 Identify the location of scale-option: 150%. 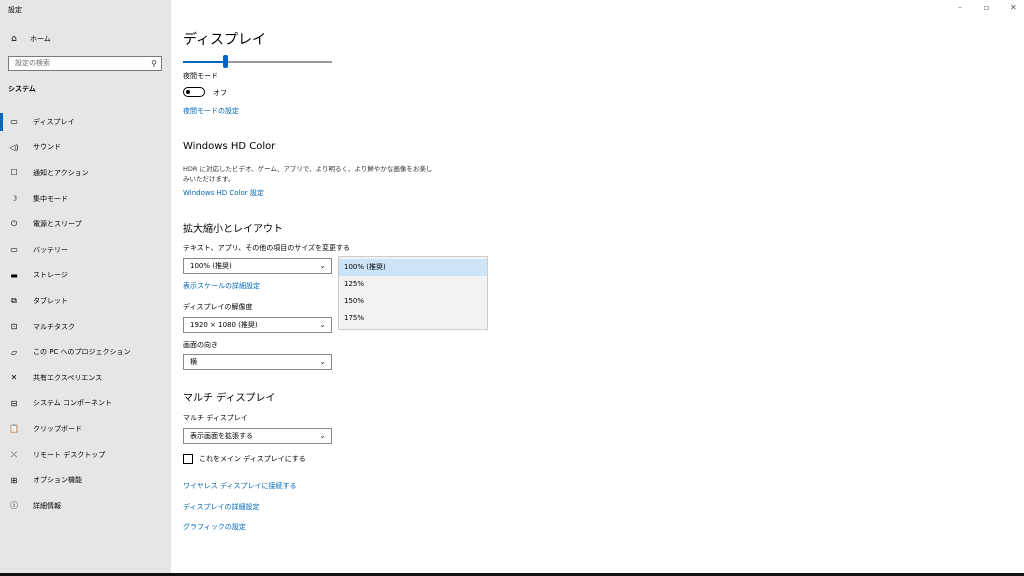
(413, 301).